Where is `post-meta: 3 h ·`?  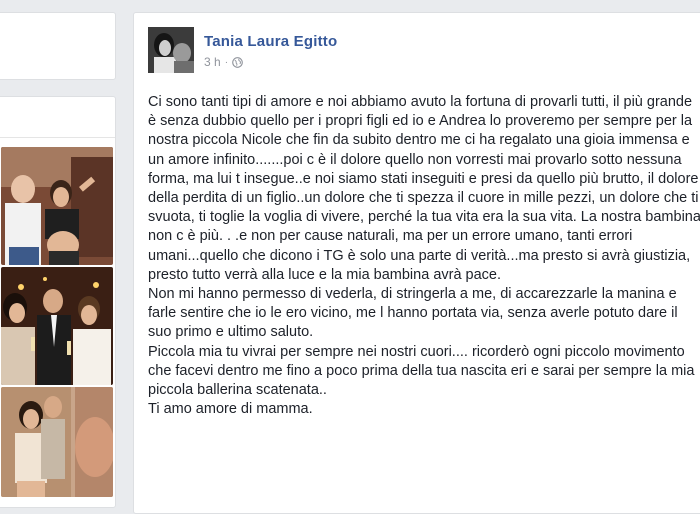 post-meta: 3 h · is located at coordinates (223, 62).